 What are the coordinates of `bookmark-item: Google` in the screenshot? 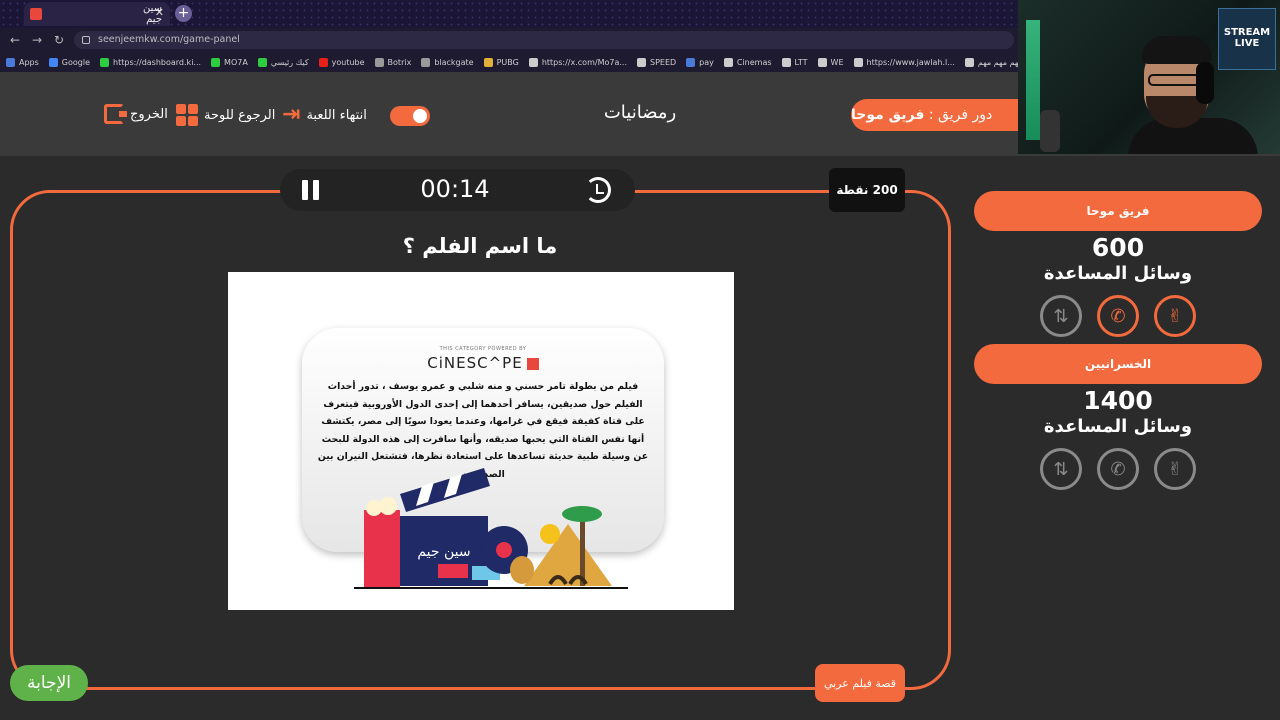 It's located at (69, 62).